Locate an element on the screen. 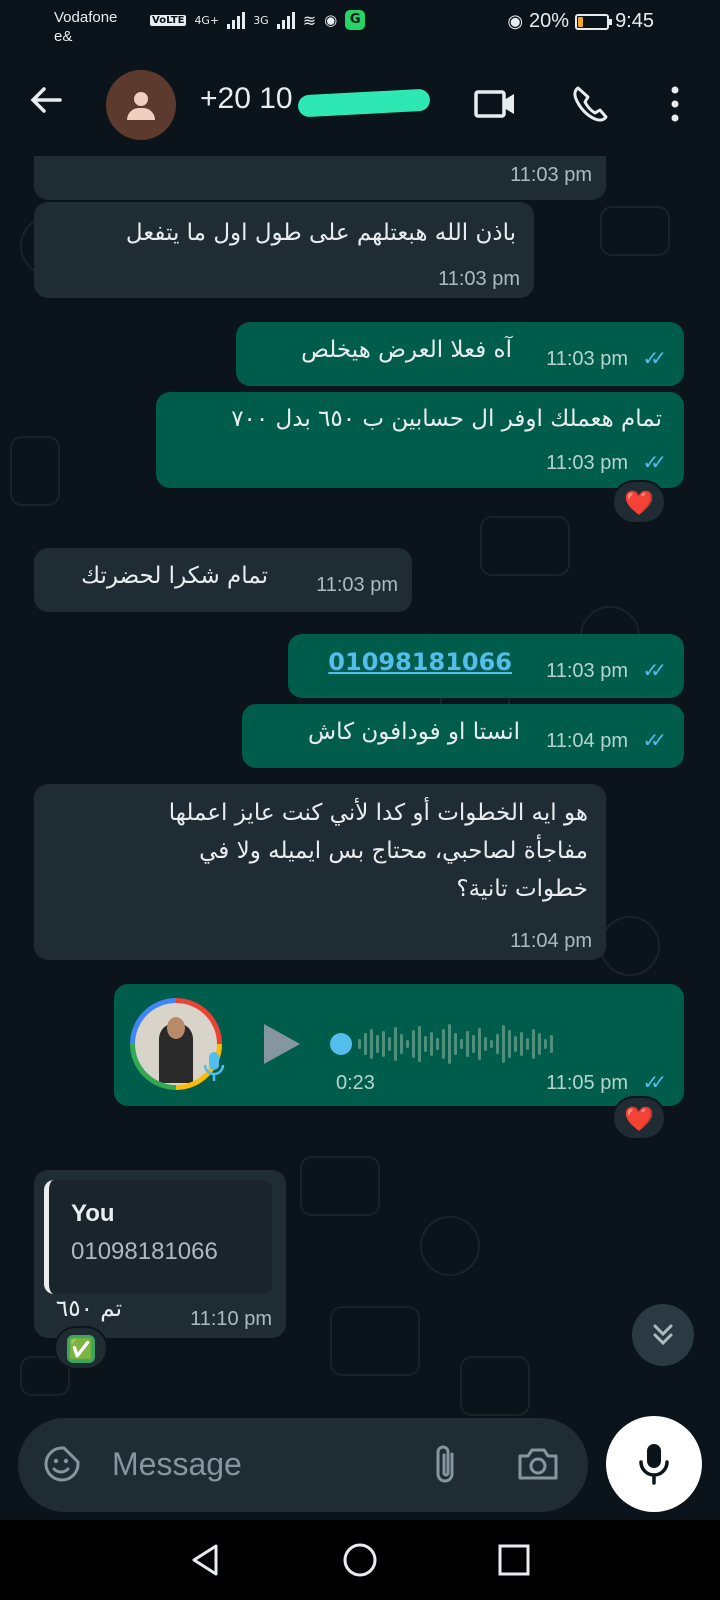 The image size is (720, 1600). redaction-mark is located at coordinates (364, 103).